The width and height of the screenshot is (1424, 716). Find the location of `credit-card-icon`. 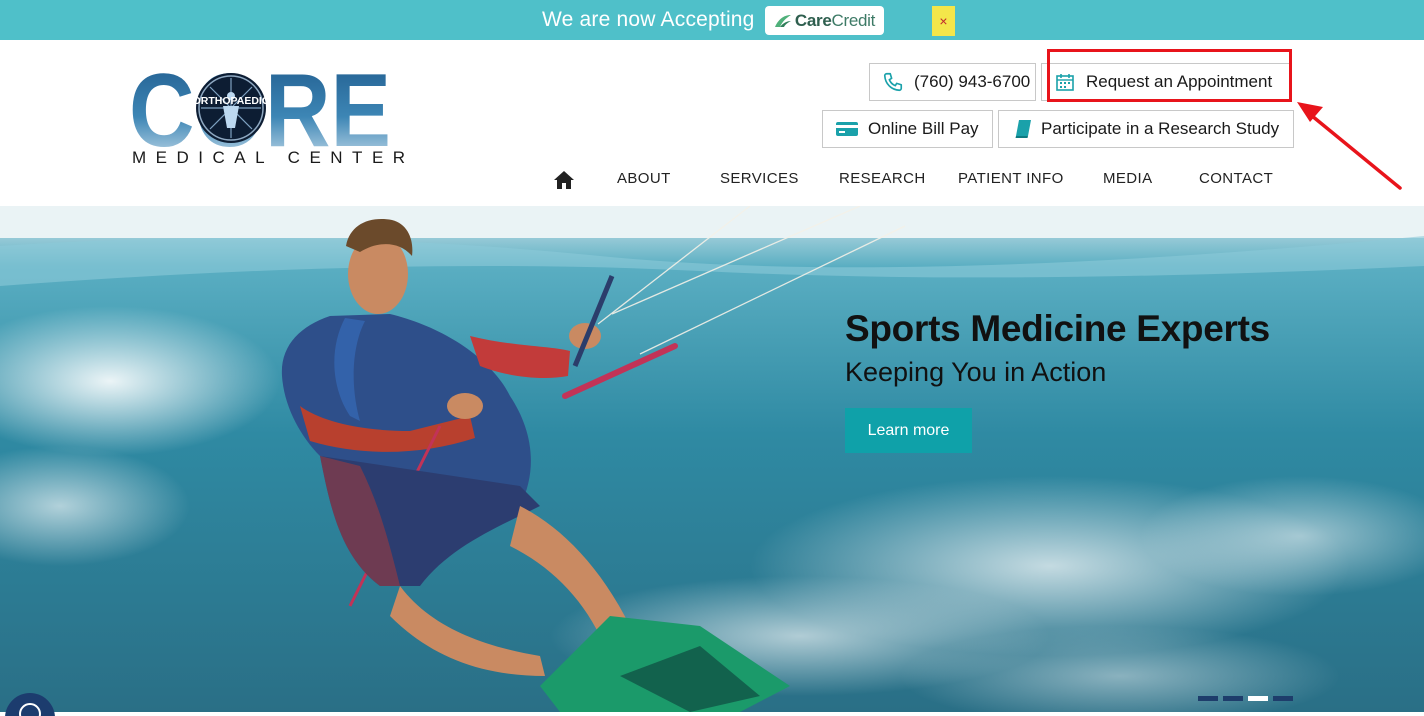

credit-card-icon is located at coordinates (847, 129).